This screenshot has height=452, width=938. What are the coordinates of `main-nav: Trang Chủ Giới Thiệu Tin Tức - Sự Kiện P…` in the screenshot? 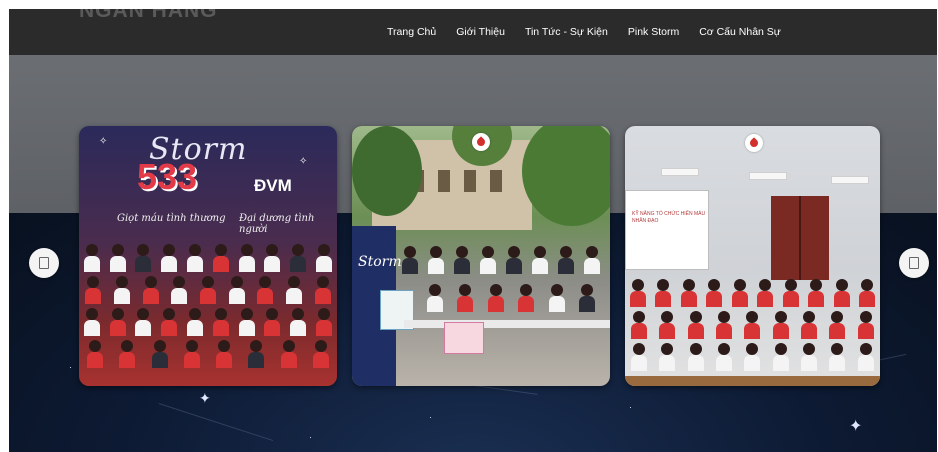 It's located at (584, 32).